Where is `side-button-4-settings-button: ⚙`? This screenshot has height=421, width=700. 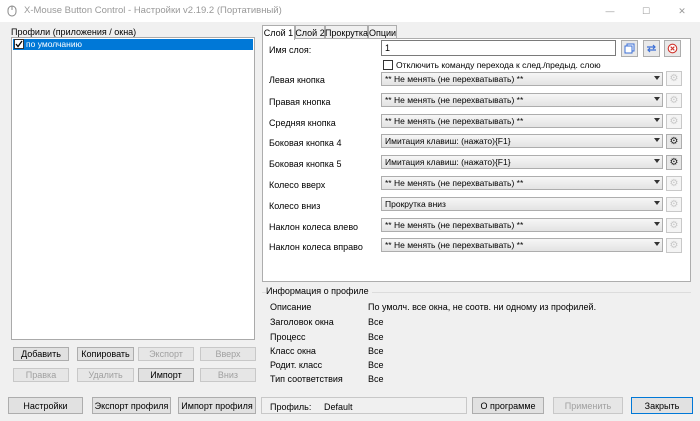
side-button-4-settings-button: ⚙ is located at coordinates (674, 141).